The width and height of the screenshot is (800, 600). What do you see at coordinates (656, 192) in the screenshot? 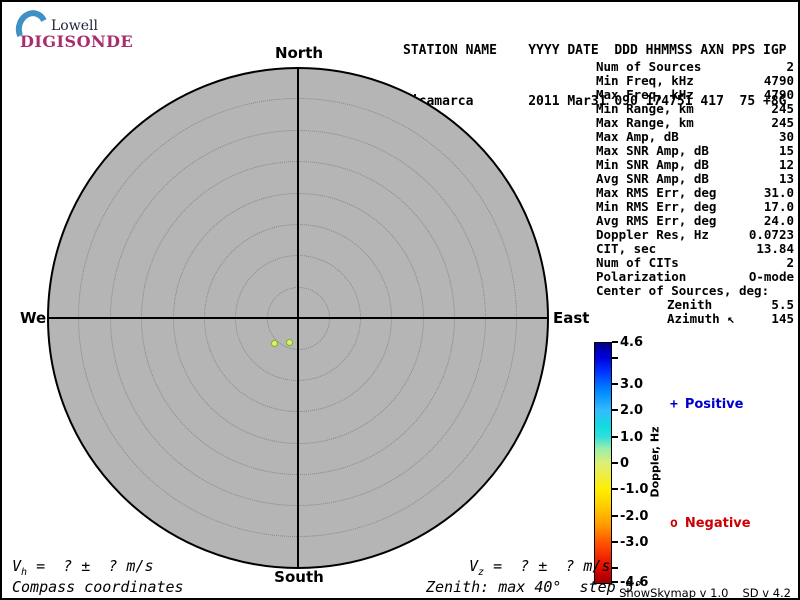
I see `stat-label: Max RMS Err, deg` at bounding box center [656, 192].